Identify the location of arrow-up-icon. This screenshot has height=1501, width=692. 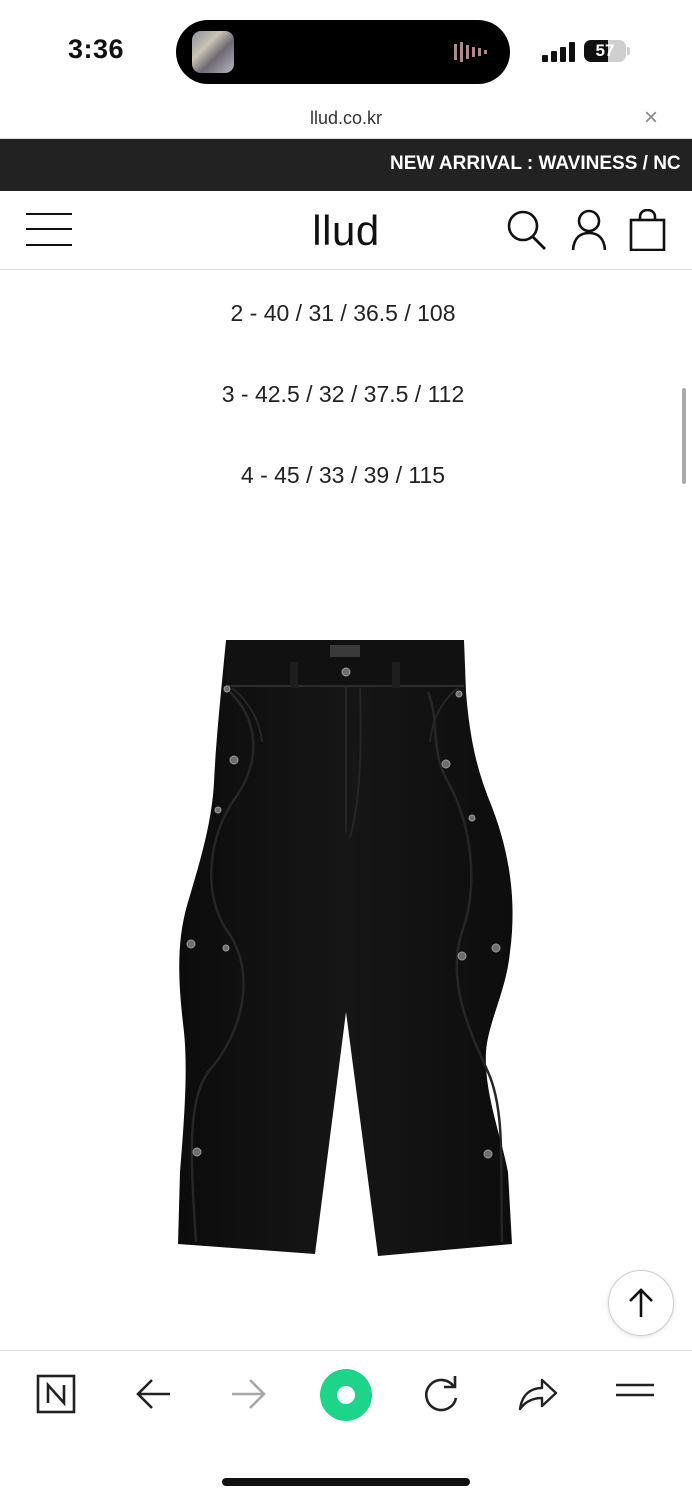
(641, 1302).